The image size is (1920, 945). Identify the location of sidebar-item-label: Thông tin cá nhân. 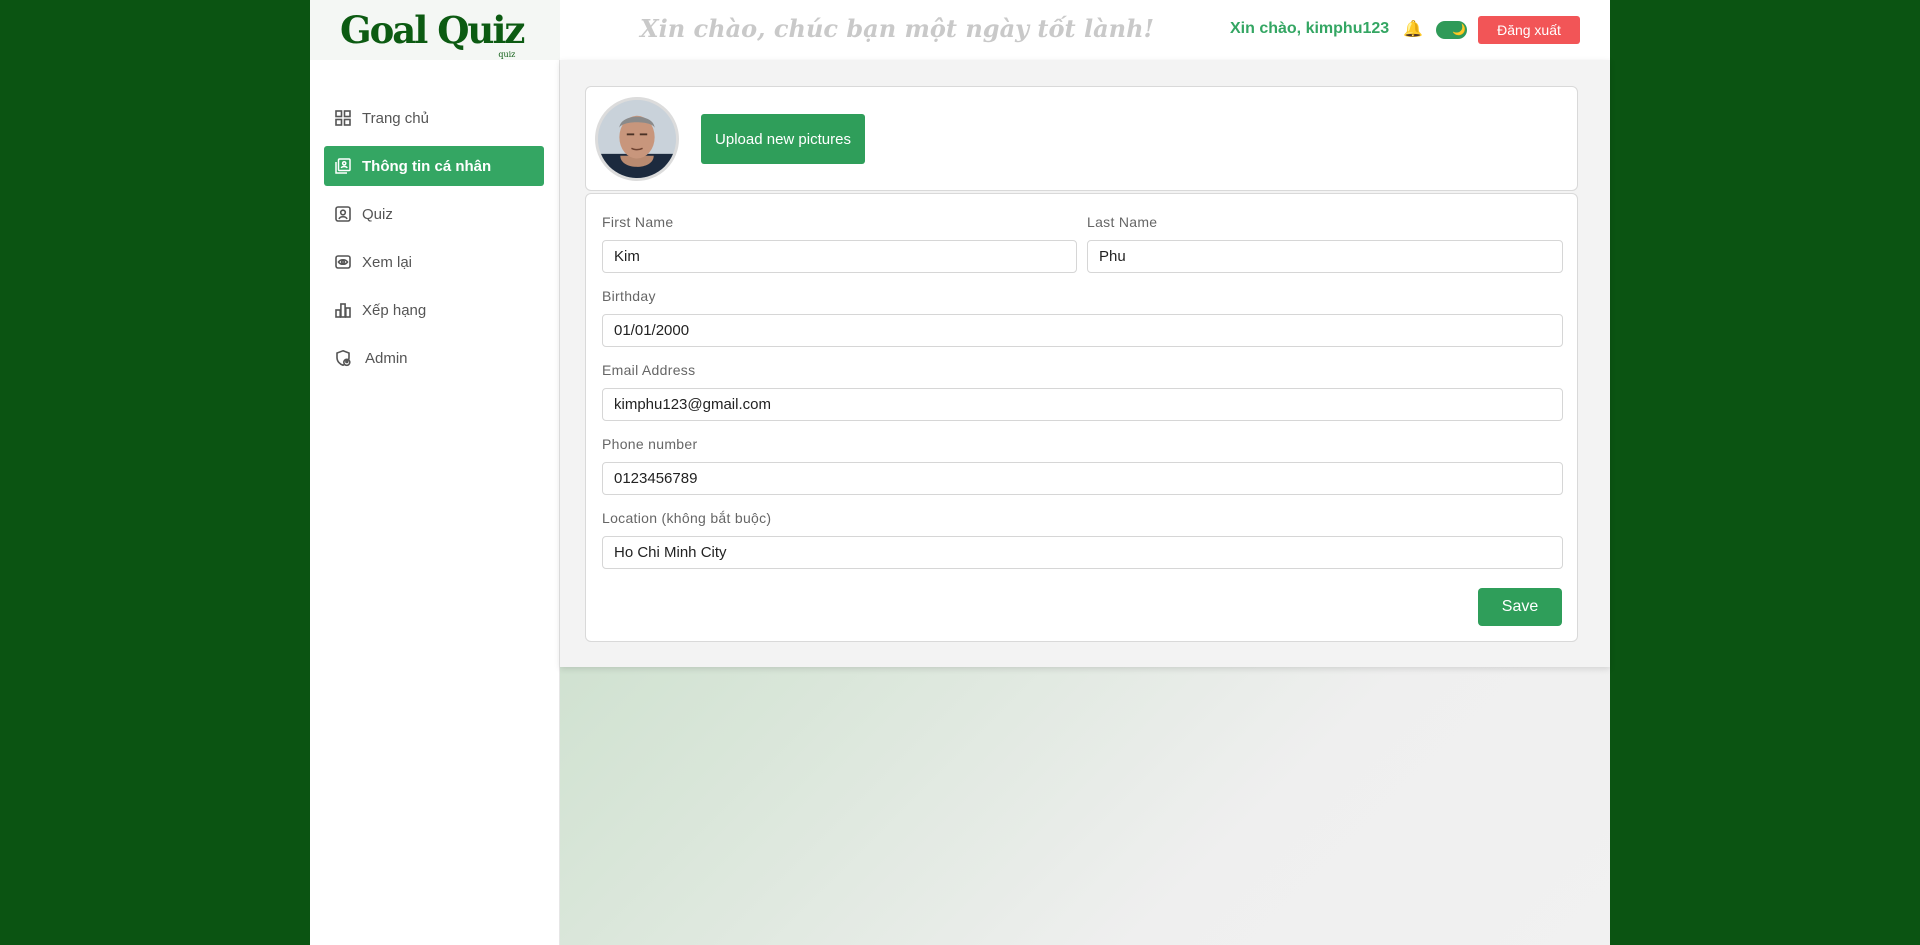
(427, 166).